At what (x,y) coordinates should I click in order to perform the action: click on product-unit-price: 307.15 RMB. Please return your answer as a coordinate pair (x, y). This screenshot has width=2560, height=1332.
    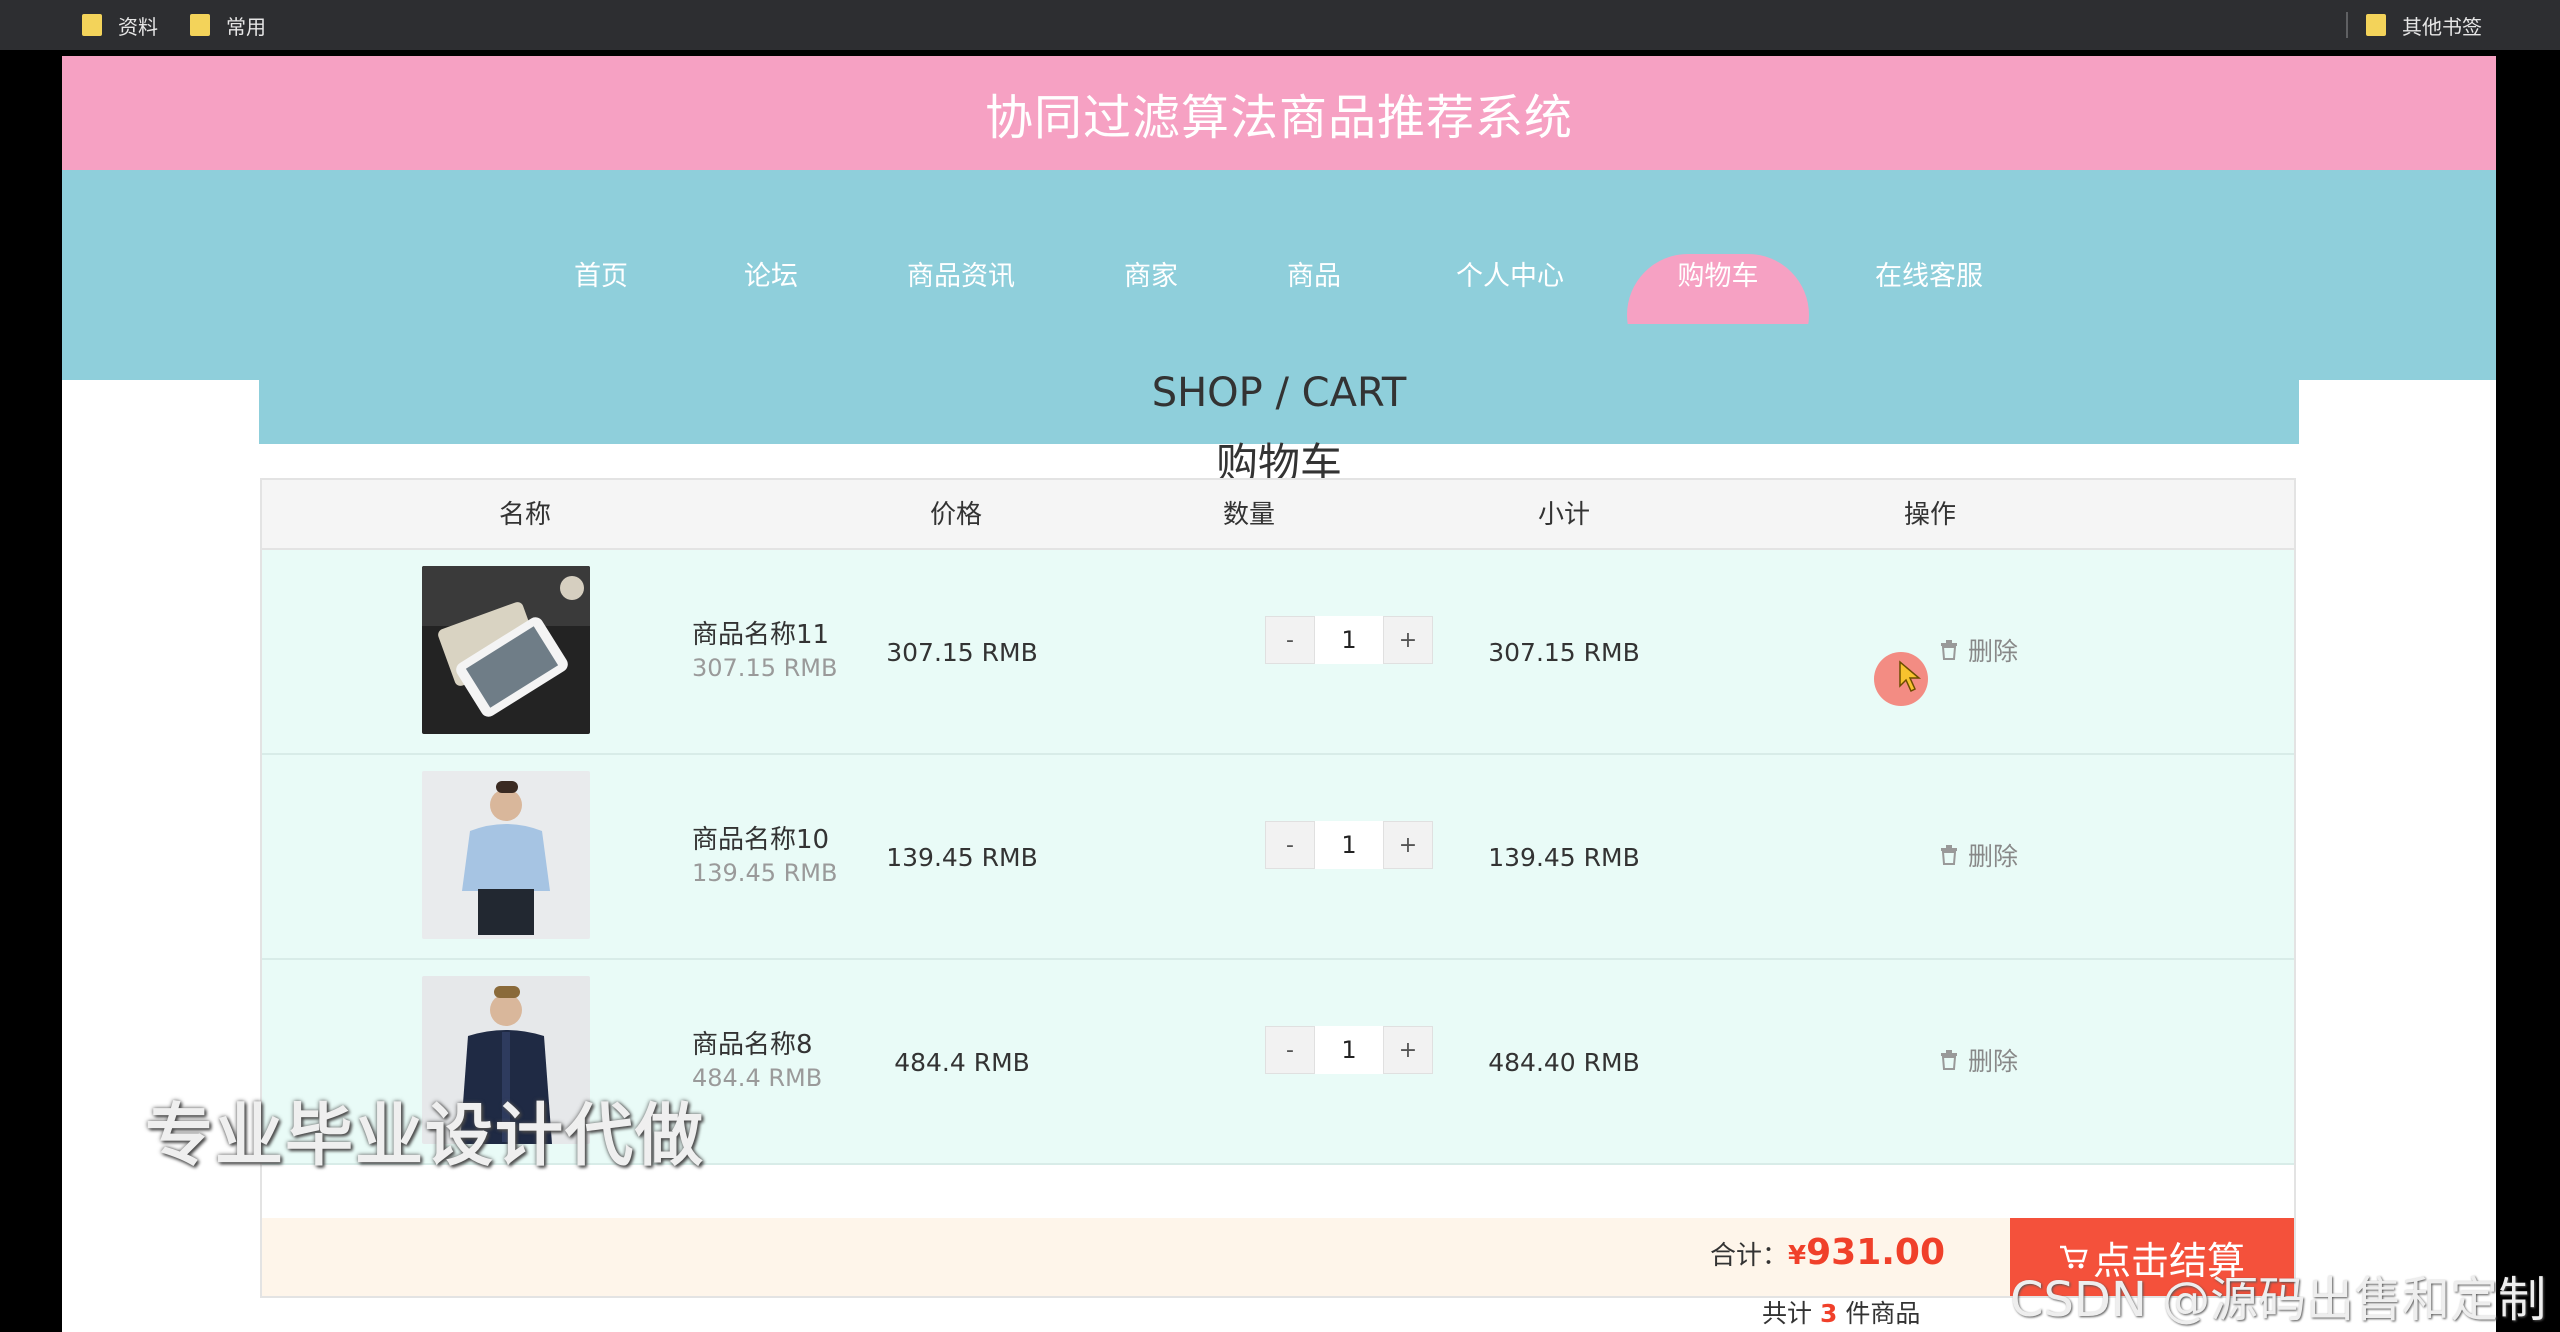
    Looking at the image, I should click on (765, 668).